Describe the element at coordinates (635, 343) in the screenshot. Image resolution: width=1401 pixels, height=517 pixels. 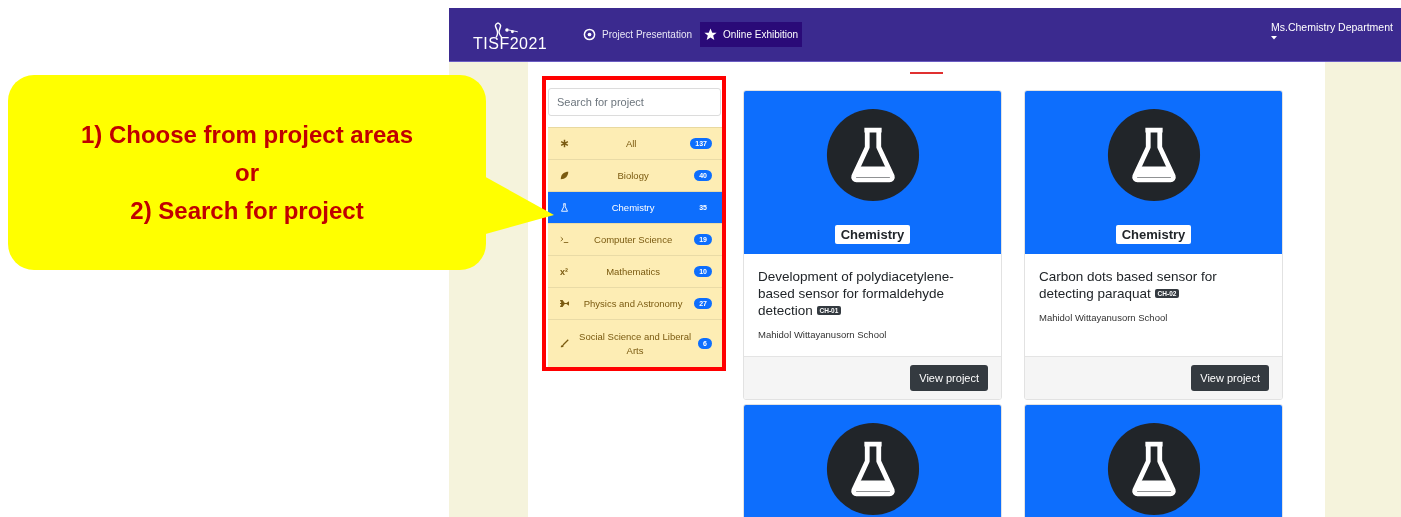
I see `category-label: Social Science and Liberal Arts` at that location.